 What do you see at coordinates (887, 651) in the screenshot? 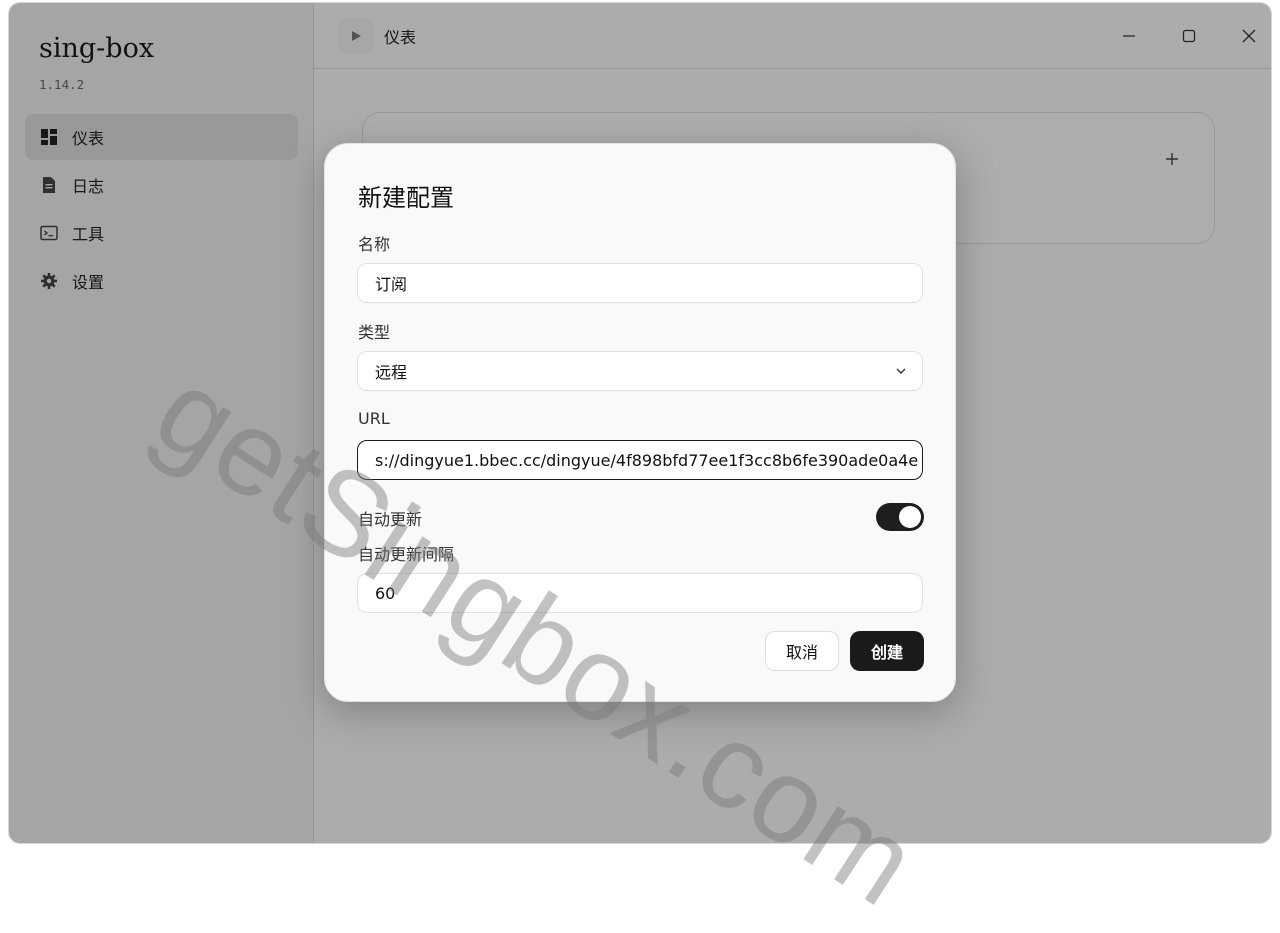
I see `create-button: 创建` at bounding box center [887, 651].